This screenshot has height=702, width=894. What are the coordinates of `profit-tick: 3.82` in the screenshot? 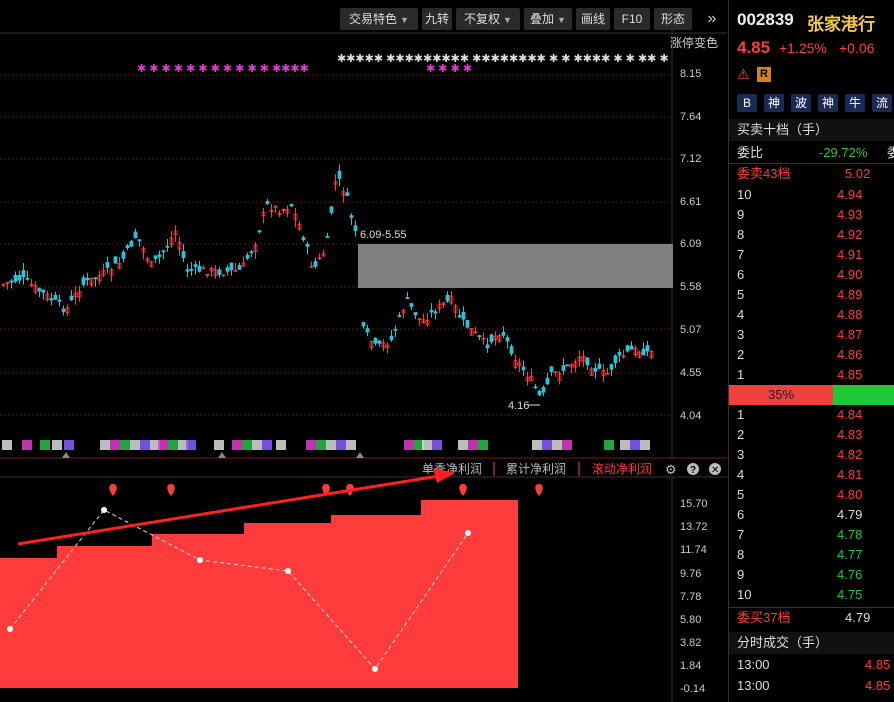 It's located at (690, 643).